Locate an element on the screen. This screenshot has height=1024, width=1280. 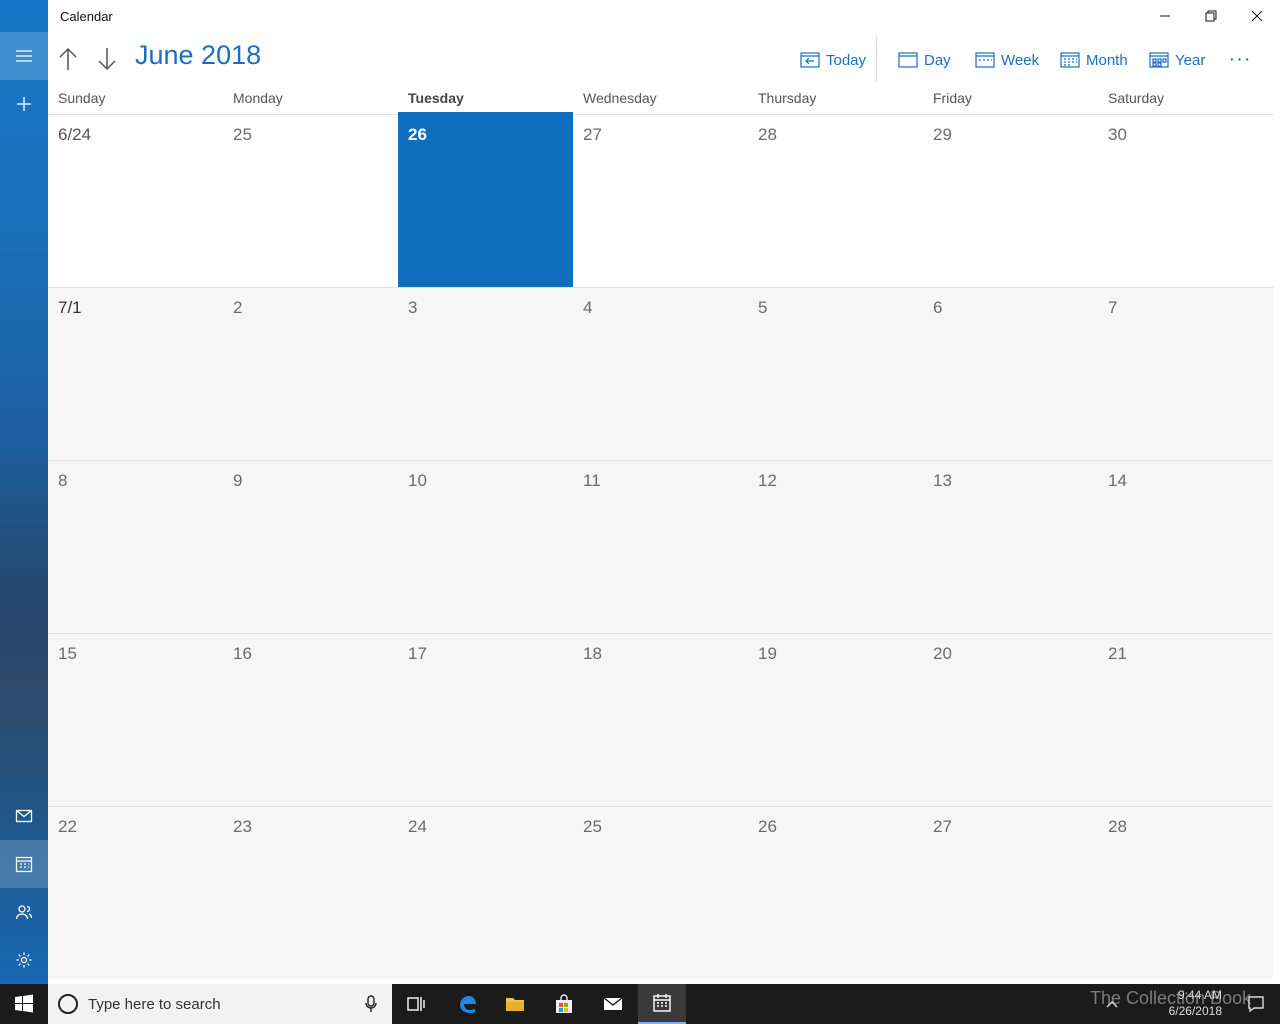
windows-logo-icon is located at coordinates (24, 1003).